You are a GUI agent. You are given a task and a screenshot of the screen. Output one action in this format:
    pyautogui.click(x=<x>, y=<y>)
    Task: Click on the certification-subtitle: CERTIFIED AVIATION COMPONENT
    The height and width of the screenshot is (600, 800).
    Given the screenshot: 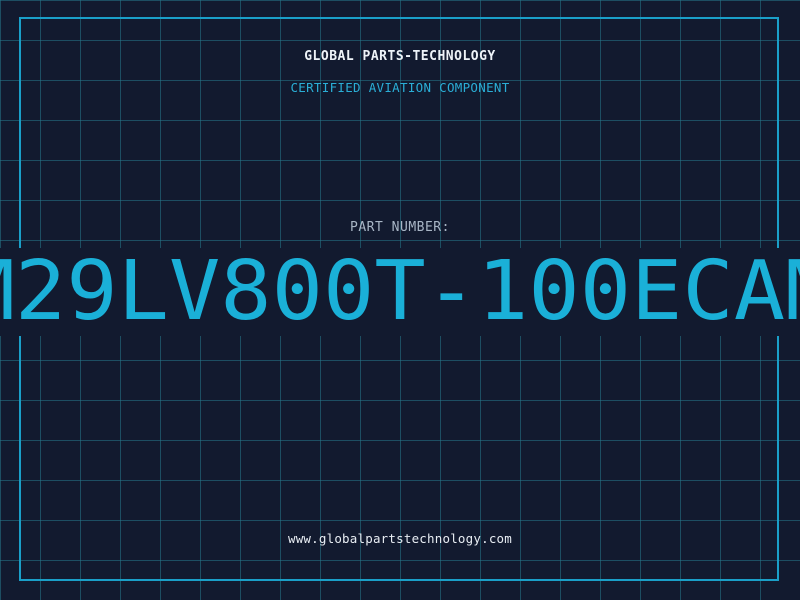 What is the action you would take?
    pyautogui.click(x=400, y=87)
    